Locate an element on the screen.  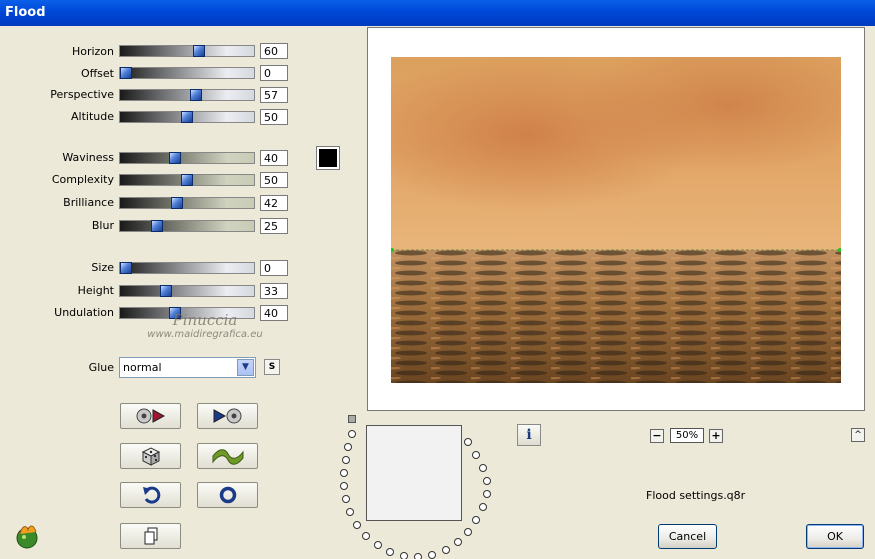
undo-button is located at coordinates (150, 495).